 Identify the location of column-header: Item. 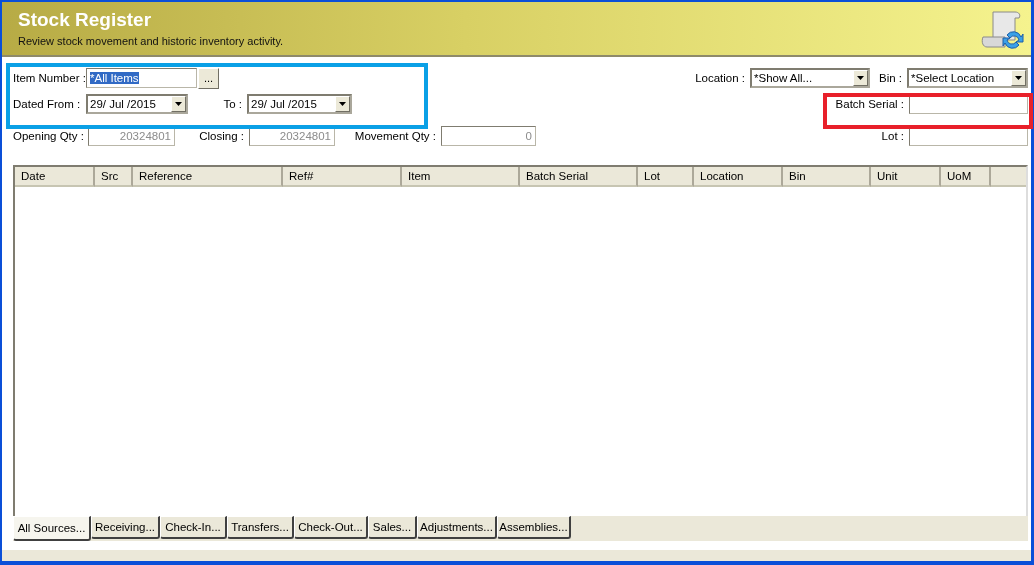
(461, 177).